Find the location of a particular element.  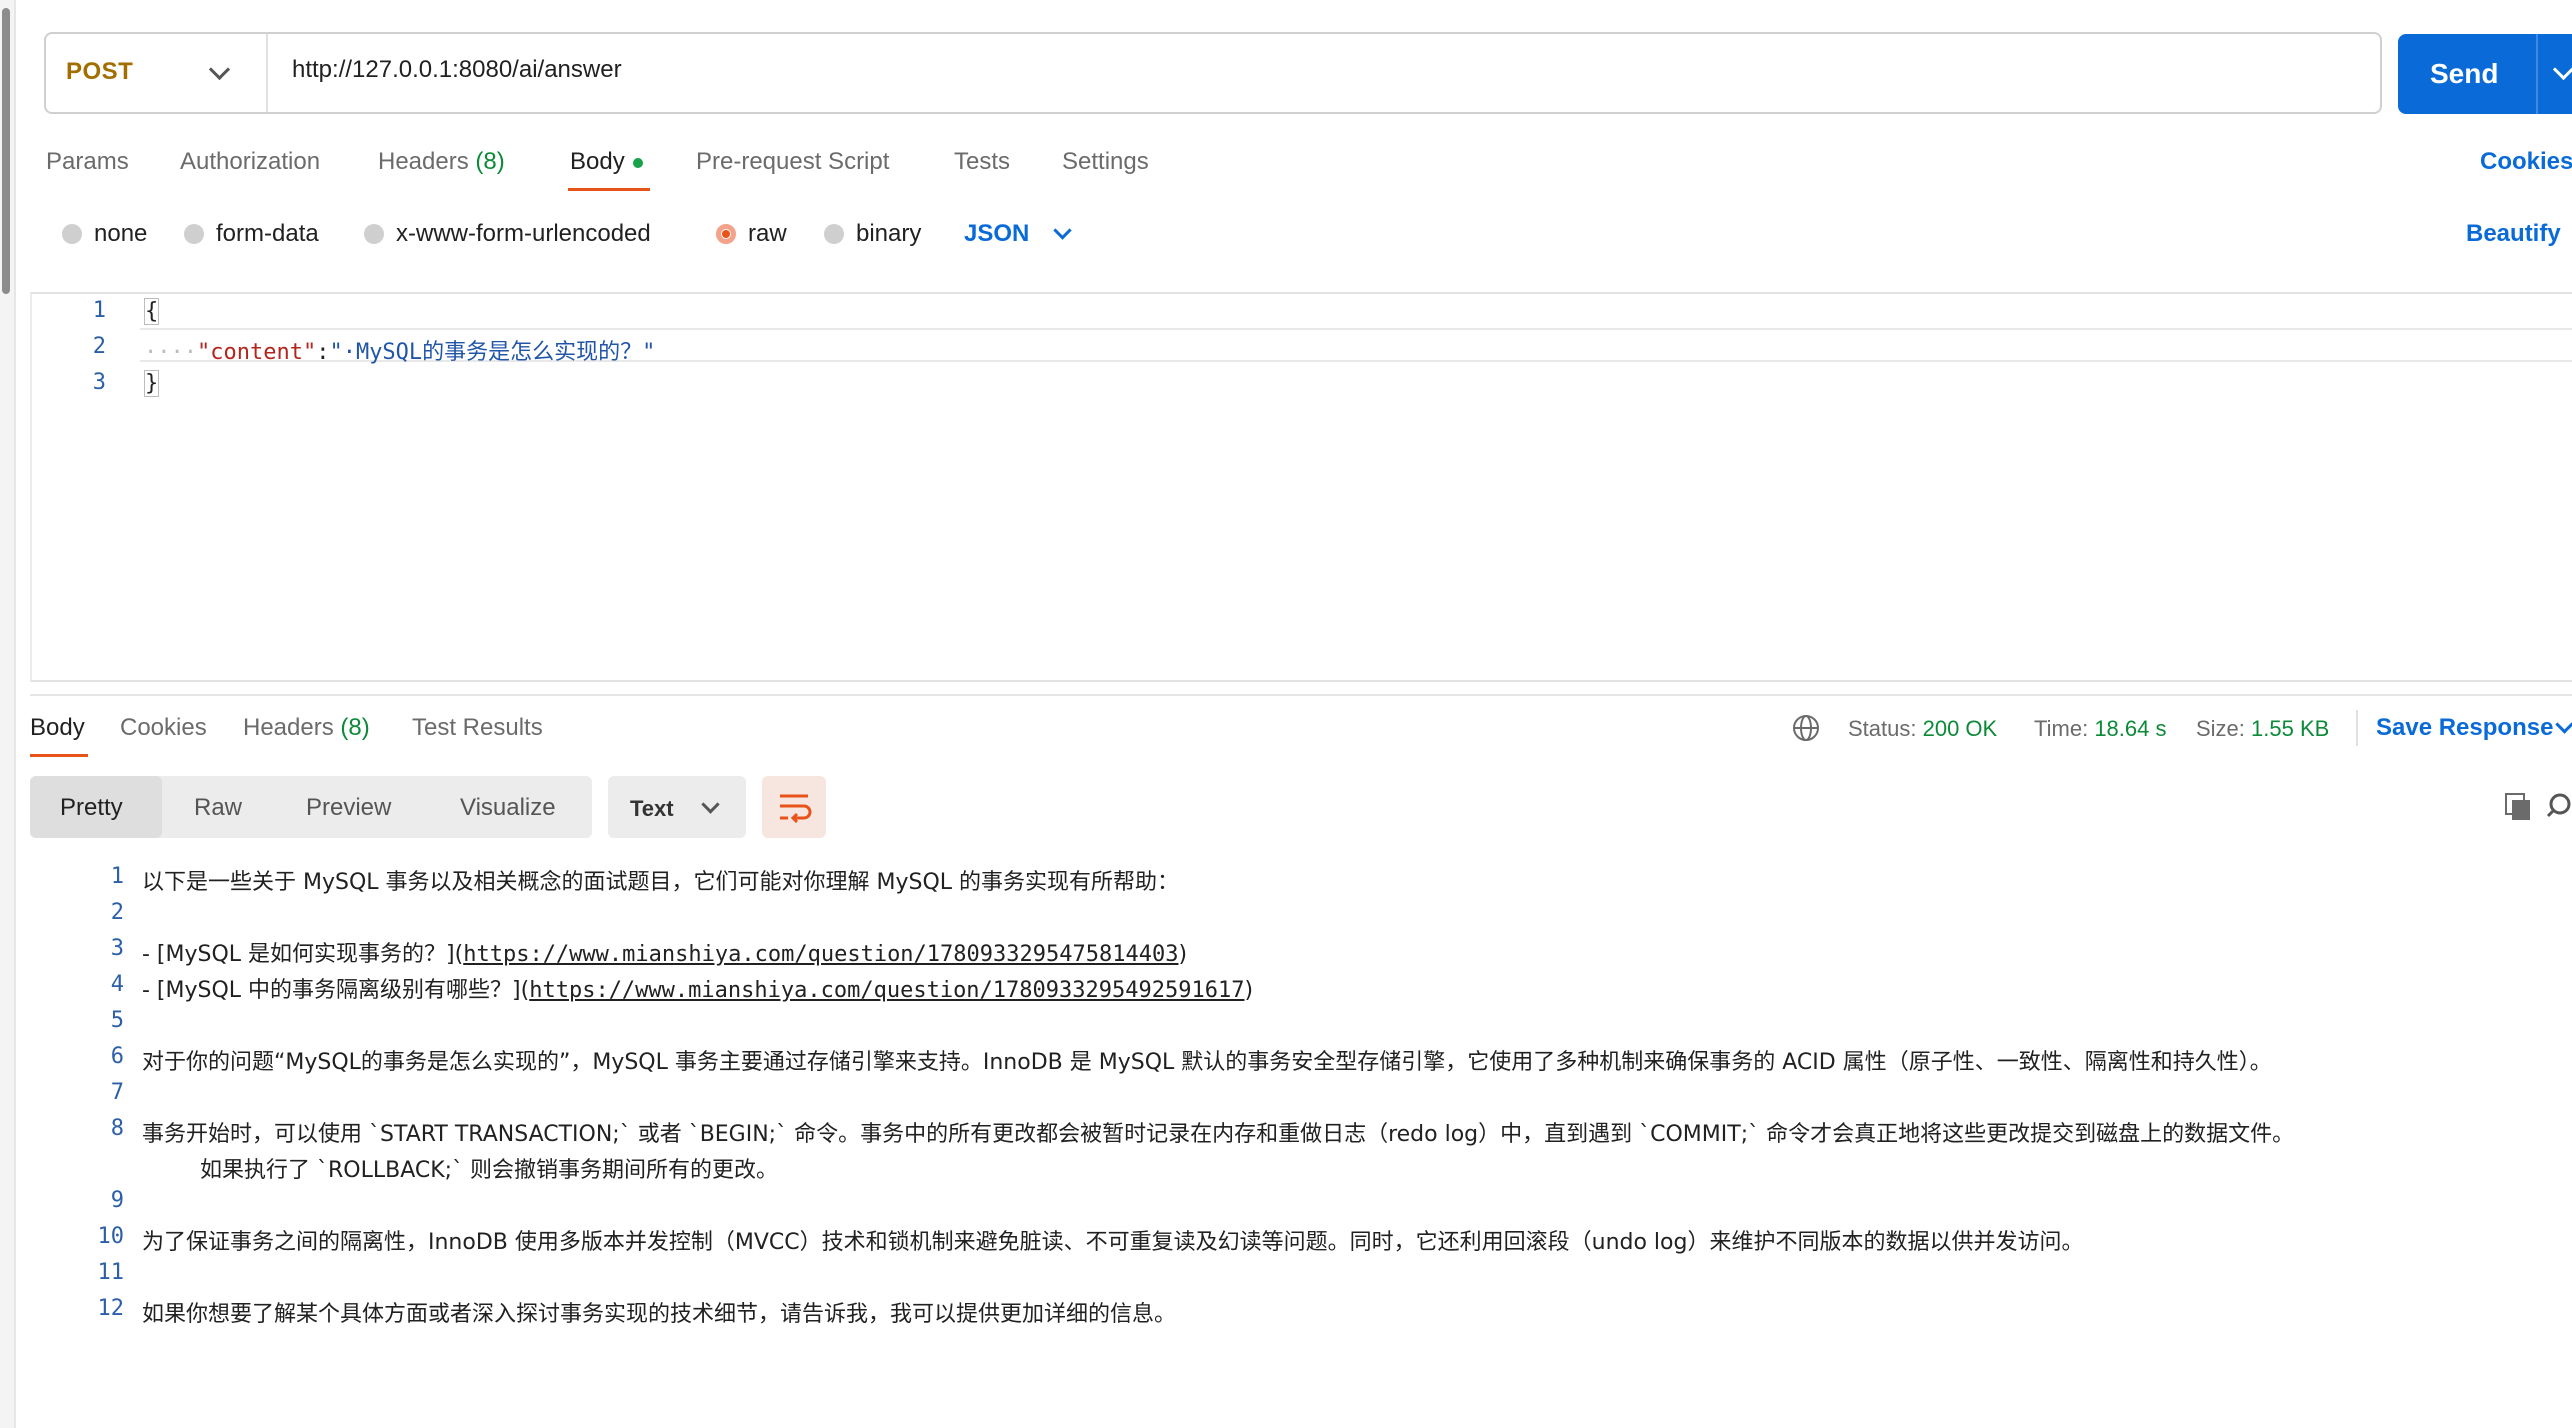

tab-body: Body is located at coordinates (606, 162).